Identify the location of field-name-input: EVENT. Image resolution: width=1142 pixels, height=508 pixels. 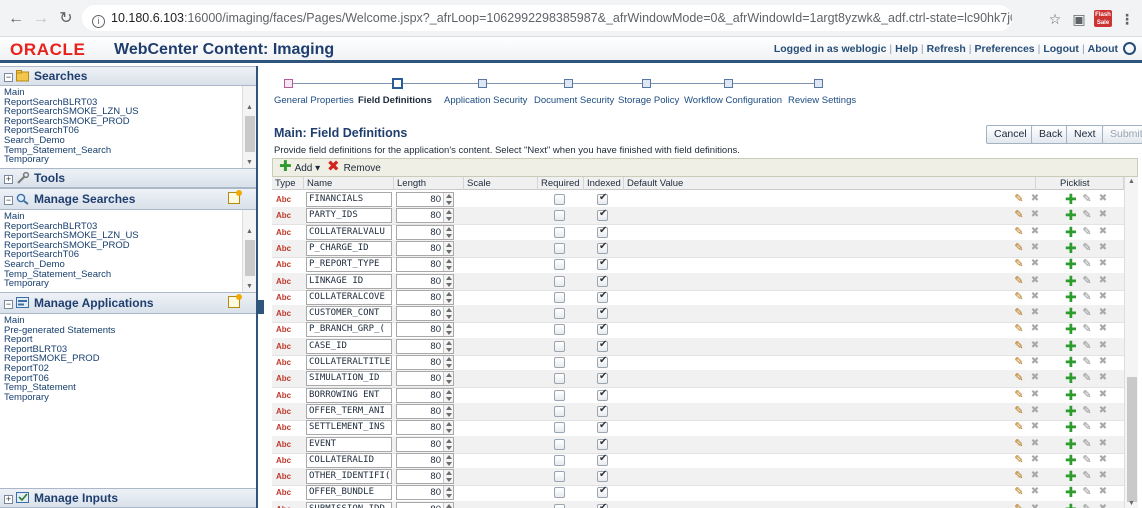
(349, 444).